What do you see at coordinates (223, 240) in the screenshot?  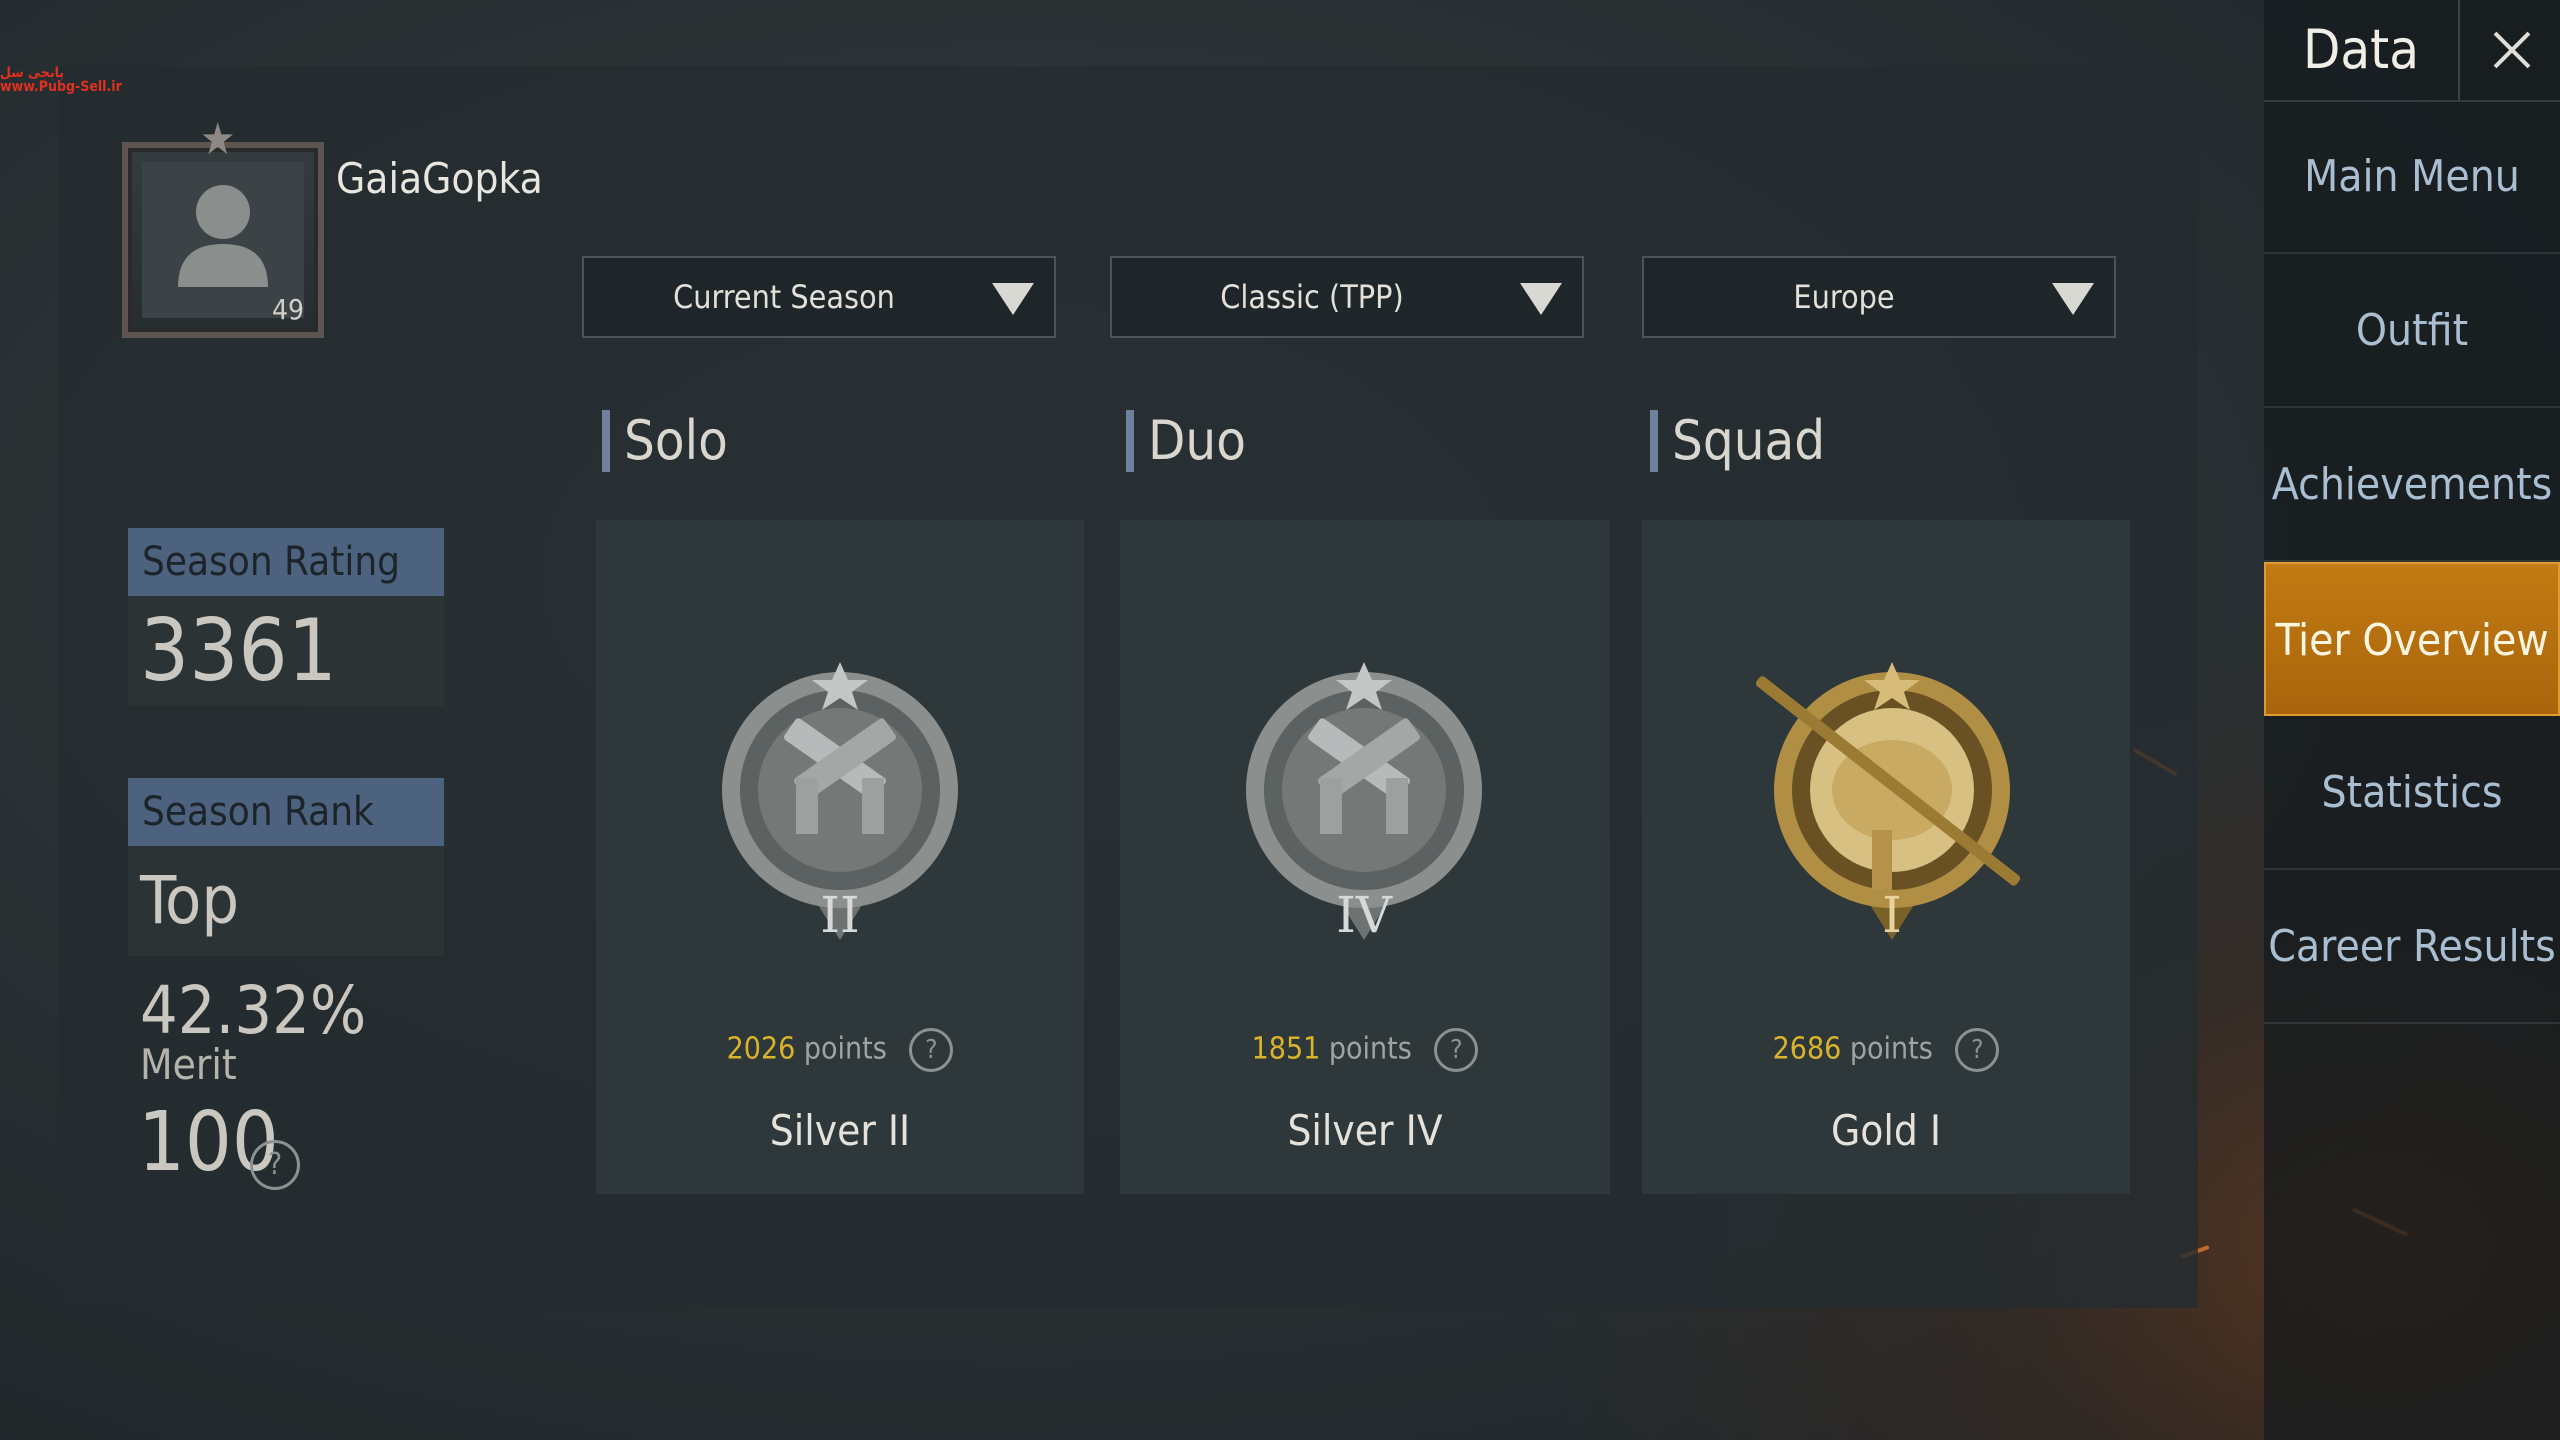 I see `avatar: 49` at bounding box center [223, 240].